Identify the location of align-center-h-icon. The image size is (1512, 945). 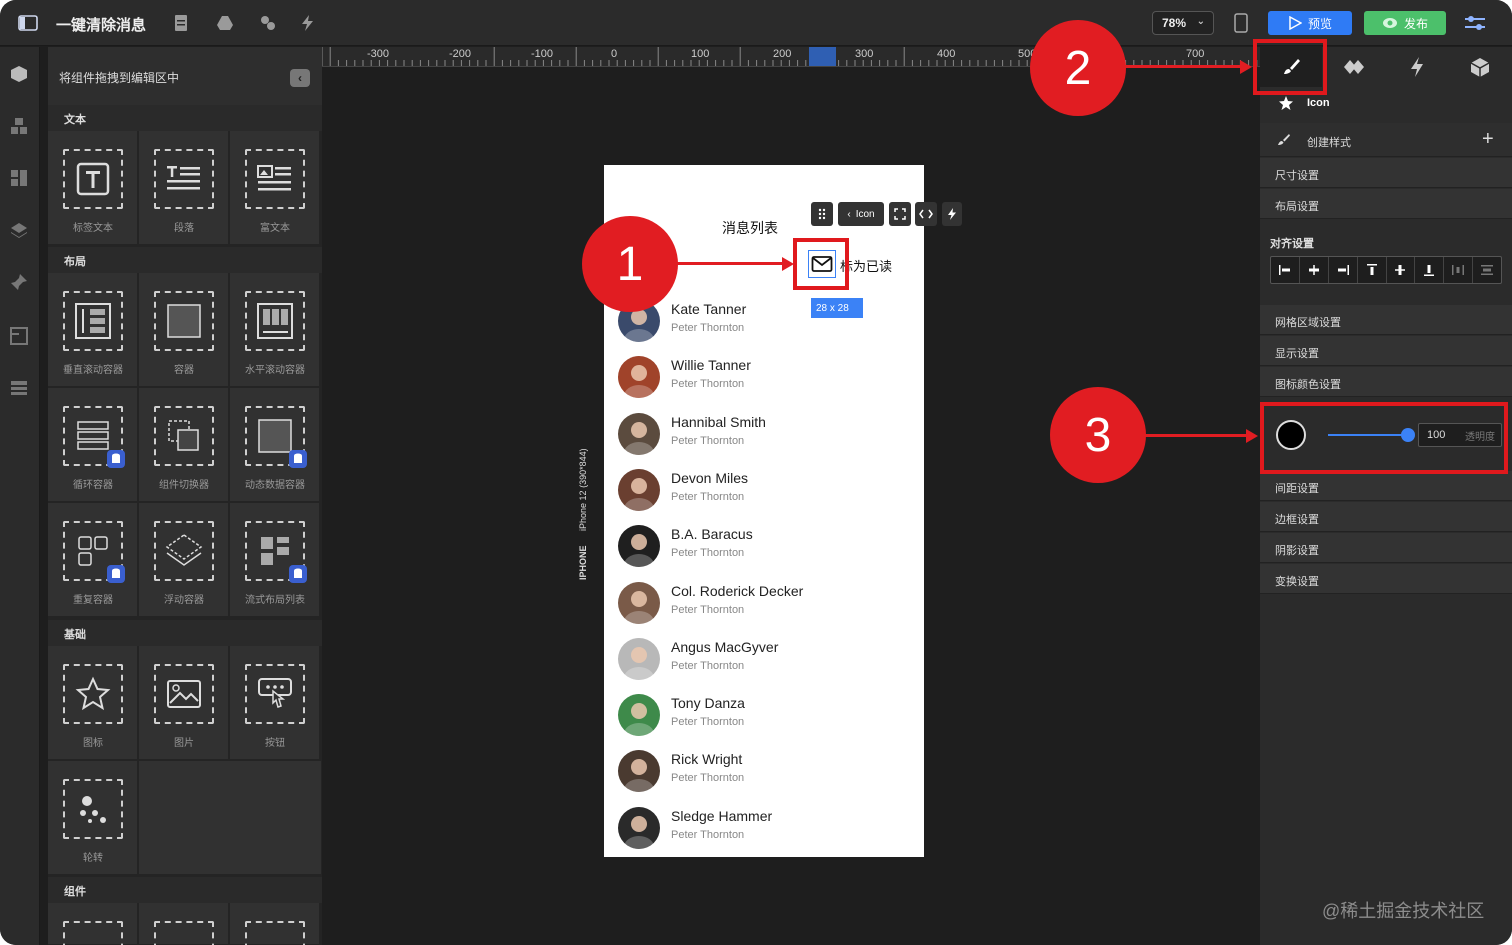
(1314, 270).